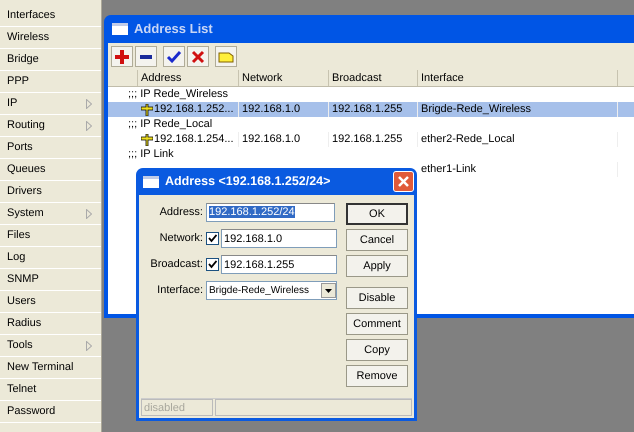 The height and width of the screenshot is (432, 634). I want to click on comment-row-text: ;;; IP Link, so click(150, 154).